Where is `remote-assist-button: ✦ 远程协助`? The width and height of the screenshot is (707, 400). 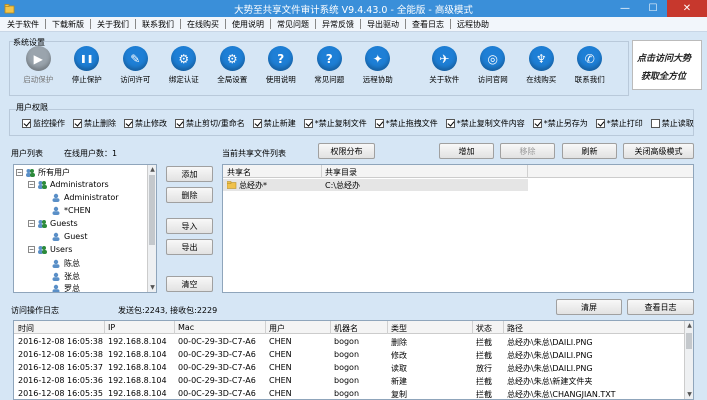 remote-assist-button: ✦ 远程协助 is located at coordinates (378, 65).